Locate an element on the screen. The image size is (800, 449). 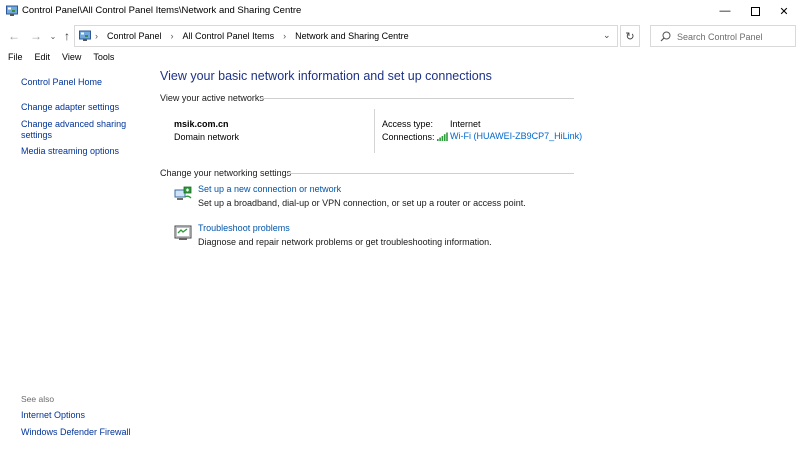
menu-tools: Tools is located at coordinates (103, 59).